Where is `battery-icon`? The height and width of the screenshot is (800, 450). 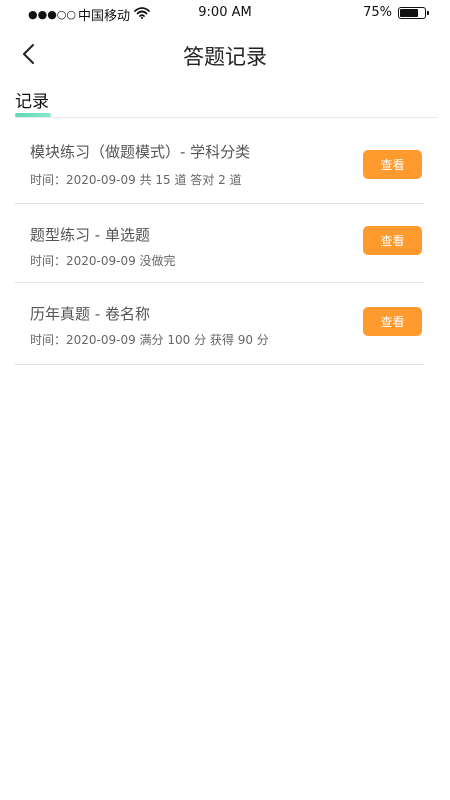 battery-icon is located at coordinates (413, 12).